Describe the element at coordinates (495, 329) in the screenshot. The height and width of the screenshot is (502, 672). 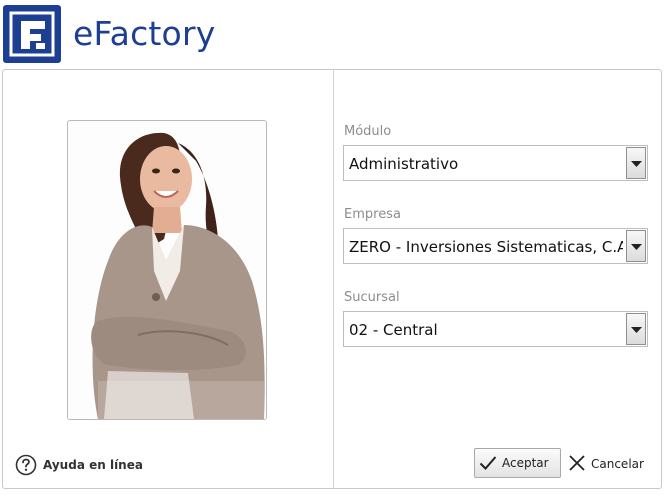
I see `sucursal-select: 02 - Central` at that location.